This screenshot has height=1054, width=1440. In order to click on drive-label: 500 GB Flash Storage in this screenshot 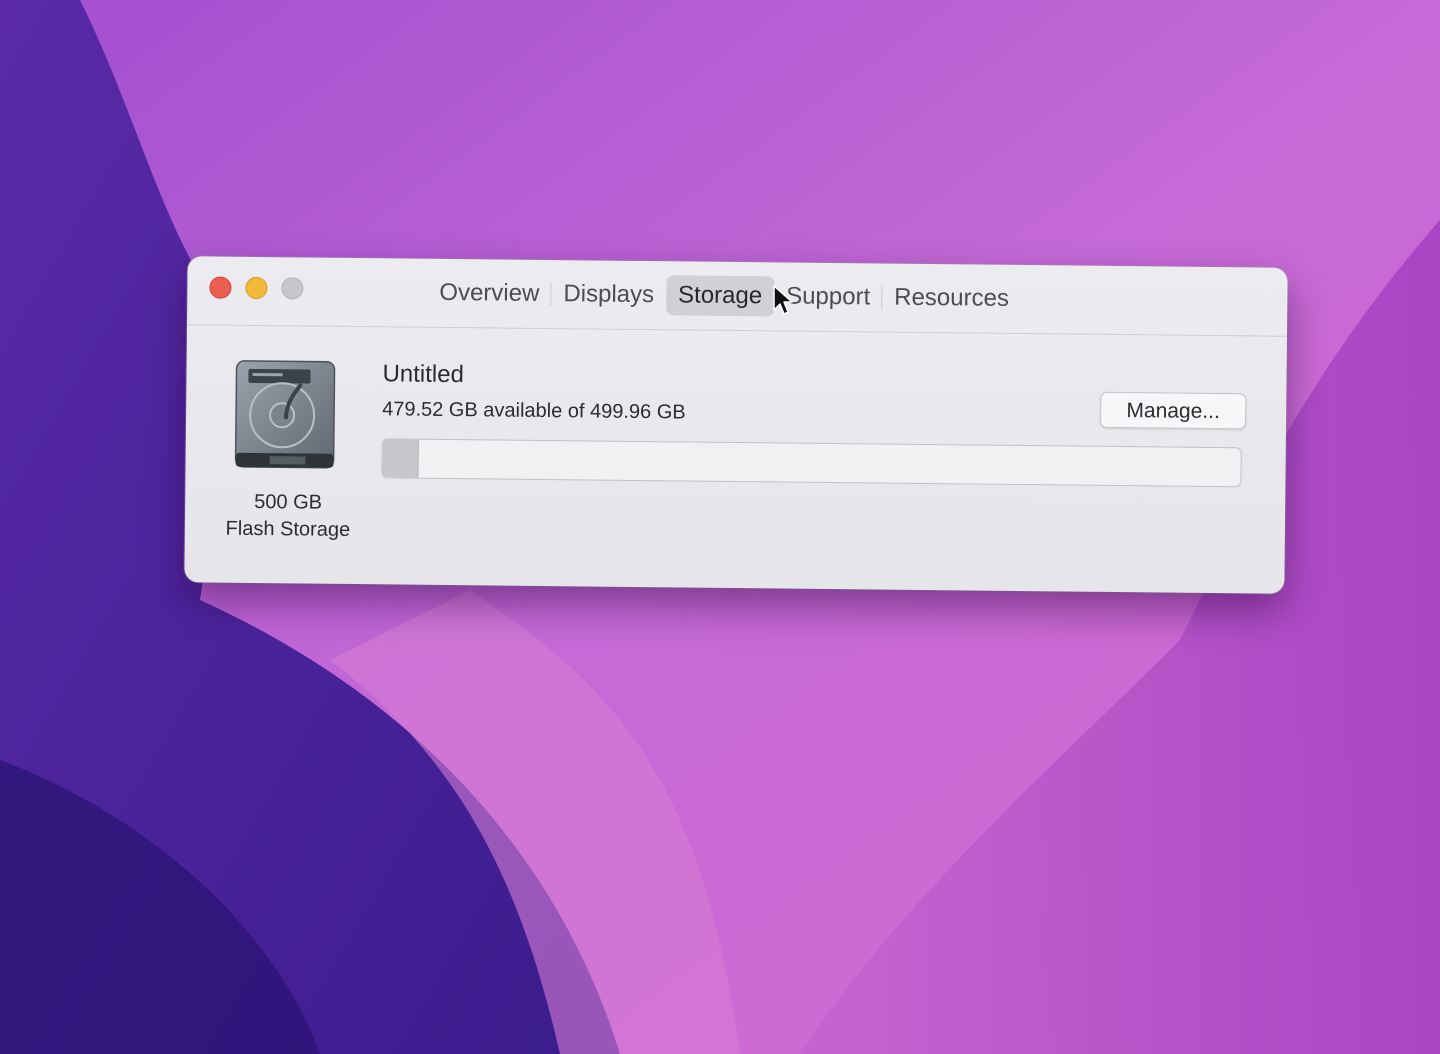, I will do `click(288, 516)`.